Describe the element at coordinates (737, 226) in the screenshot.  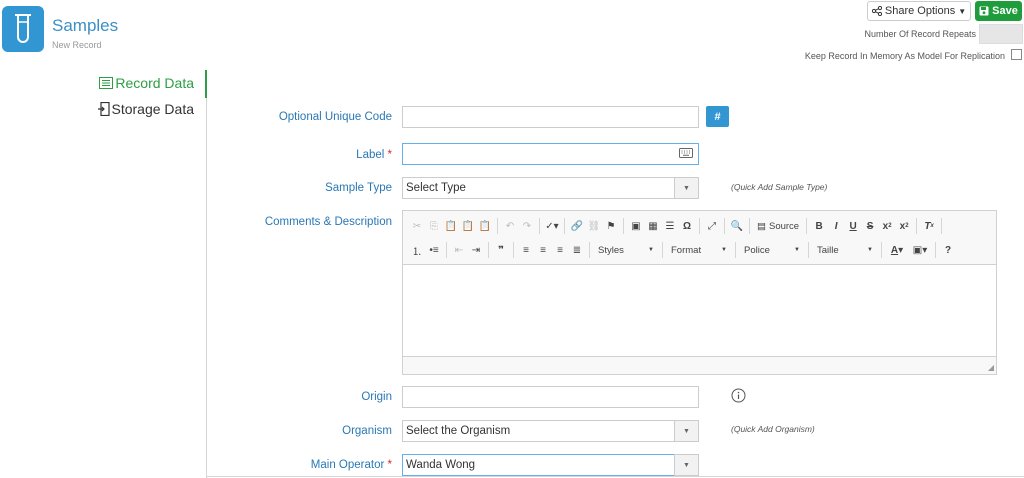
I see `preview-icon: 🔍` at that location.